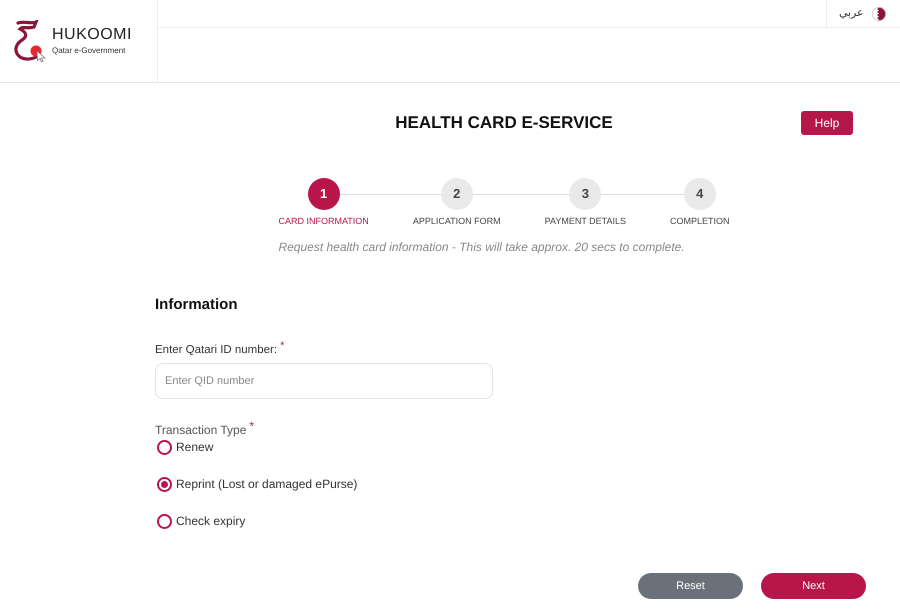 This screenshot has width=900, height=610. Describe the element at coordinates (813, 586) in the screenshot. I see `next-button: Next` at that location.